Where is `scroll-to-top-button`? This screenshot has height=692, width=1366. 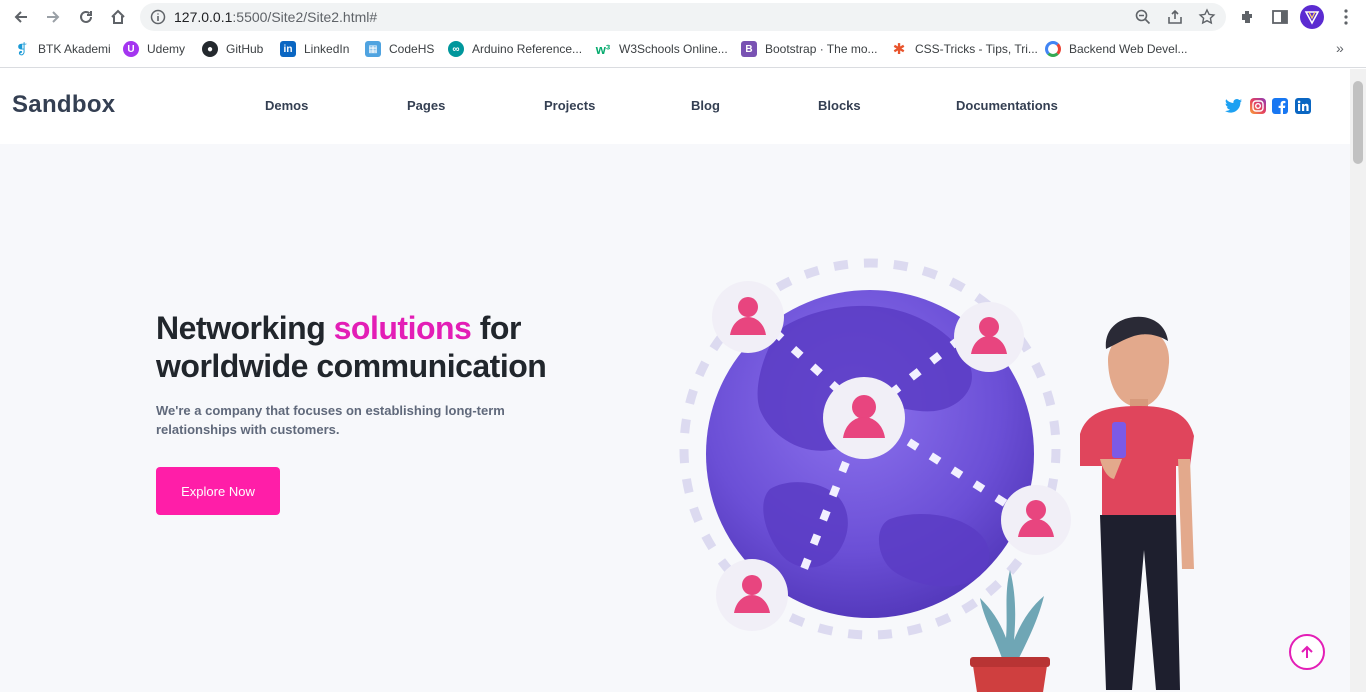
scroll-to-top-button is located at coordinates (1307, 652).